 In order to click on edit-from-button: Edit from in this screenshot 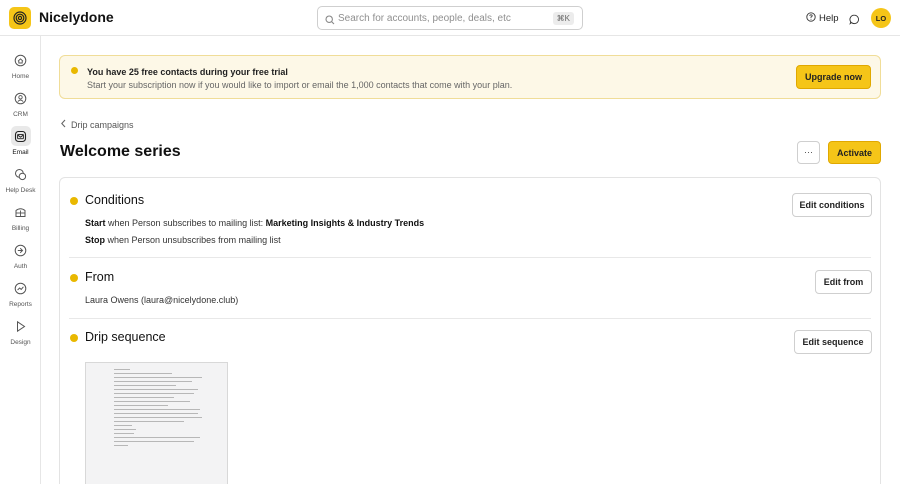, I will do `click(843, 282)`.